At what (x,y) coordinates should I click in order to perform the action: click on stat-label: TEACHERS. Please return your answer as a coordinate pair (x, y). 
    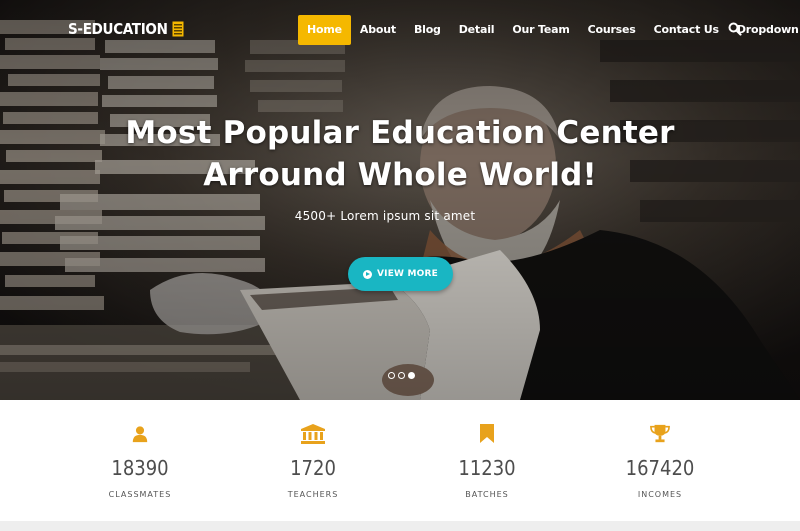
    Looking at the image, I should click on (313, 494).